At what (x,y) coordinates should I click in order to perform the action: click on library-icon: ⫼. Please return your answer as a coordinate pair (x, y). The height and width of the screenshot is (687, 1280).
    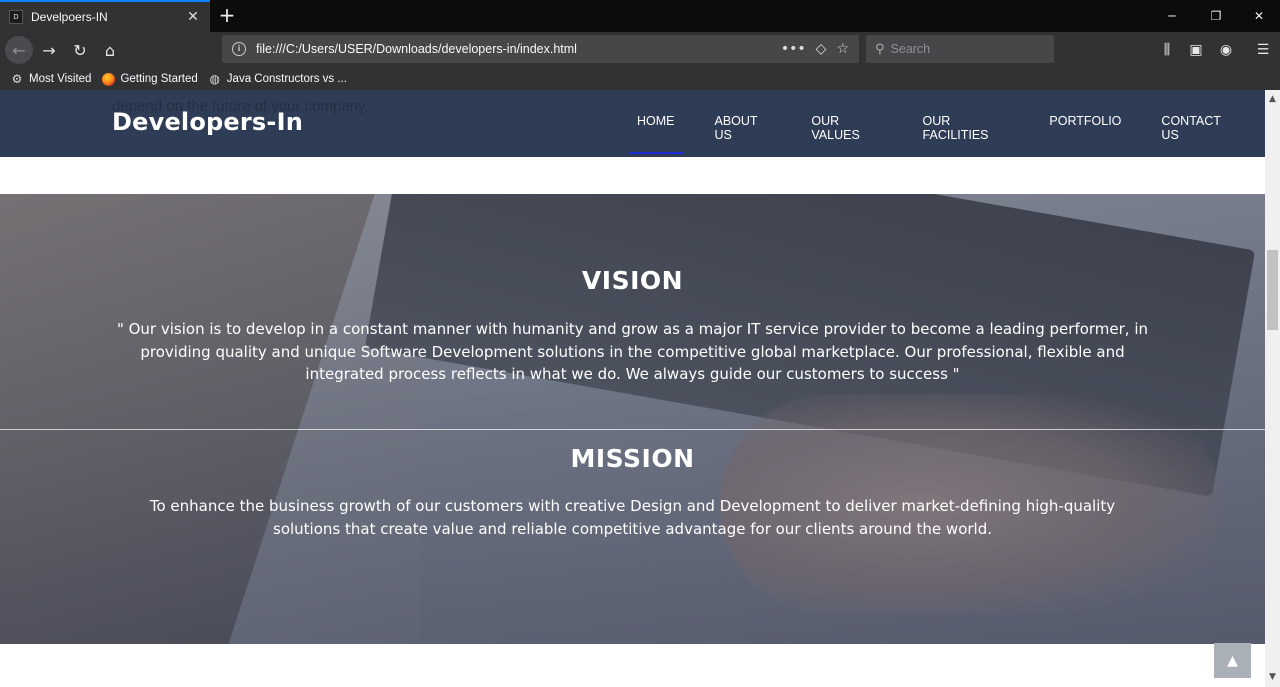
    Looking at the image, I should click on (1167, 50).